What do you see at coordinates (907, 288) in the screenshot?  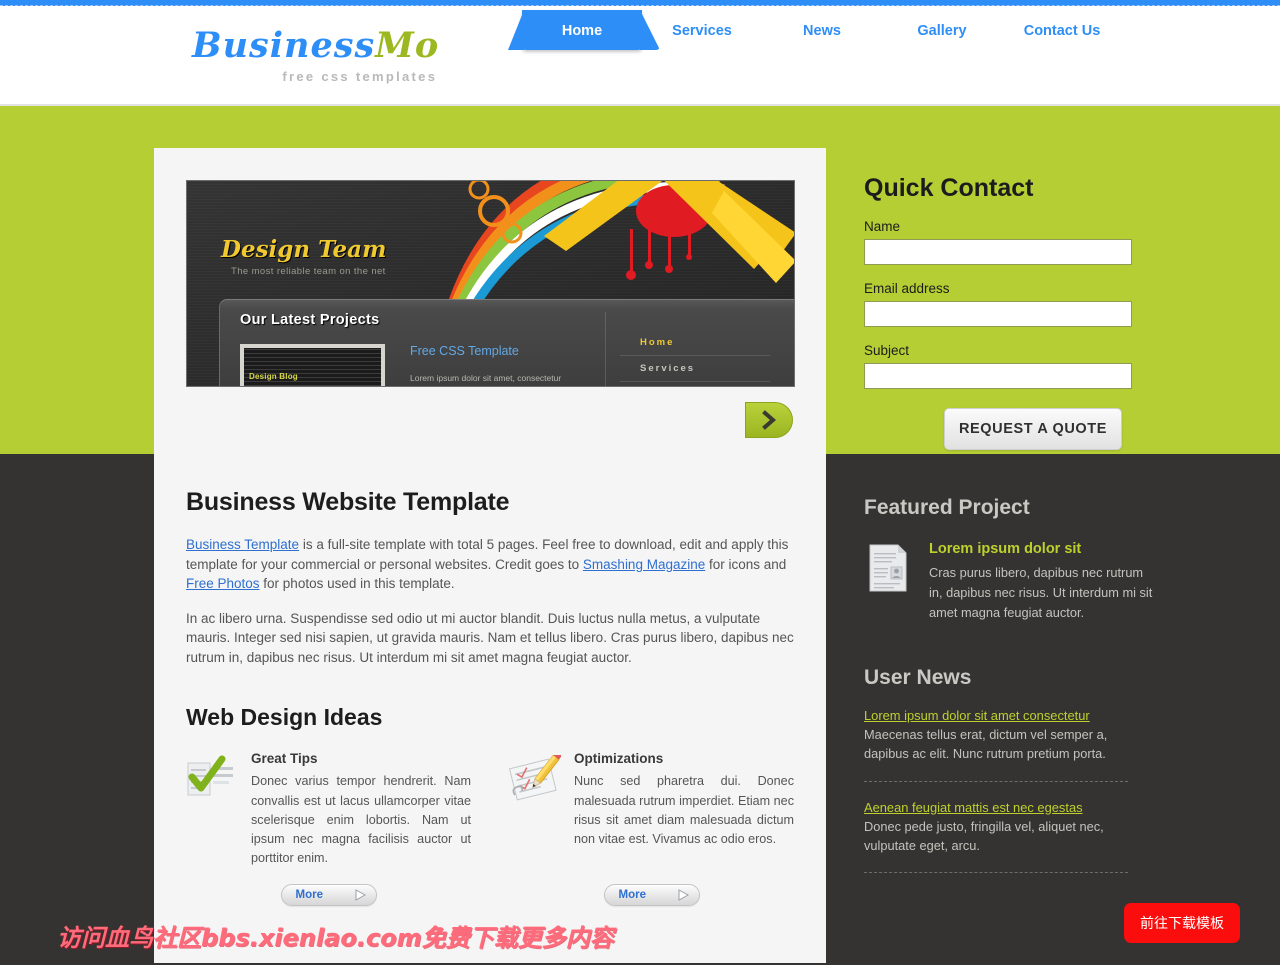 I see `email-field-label: Email address` at bounding box center [907, 288].